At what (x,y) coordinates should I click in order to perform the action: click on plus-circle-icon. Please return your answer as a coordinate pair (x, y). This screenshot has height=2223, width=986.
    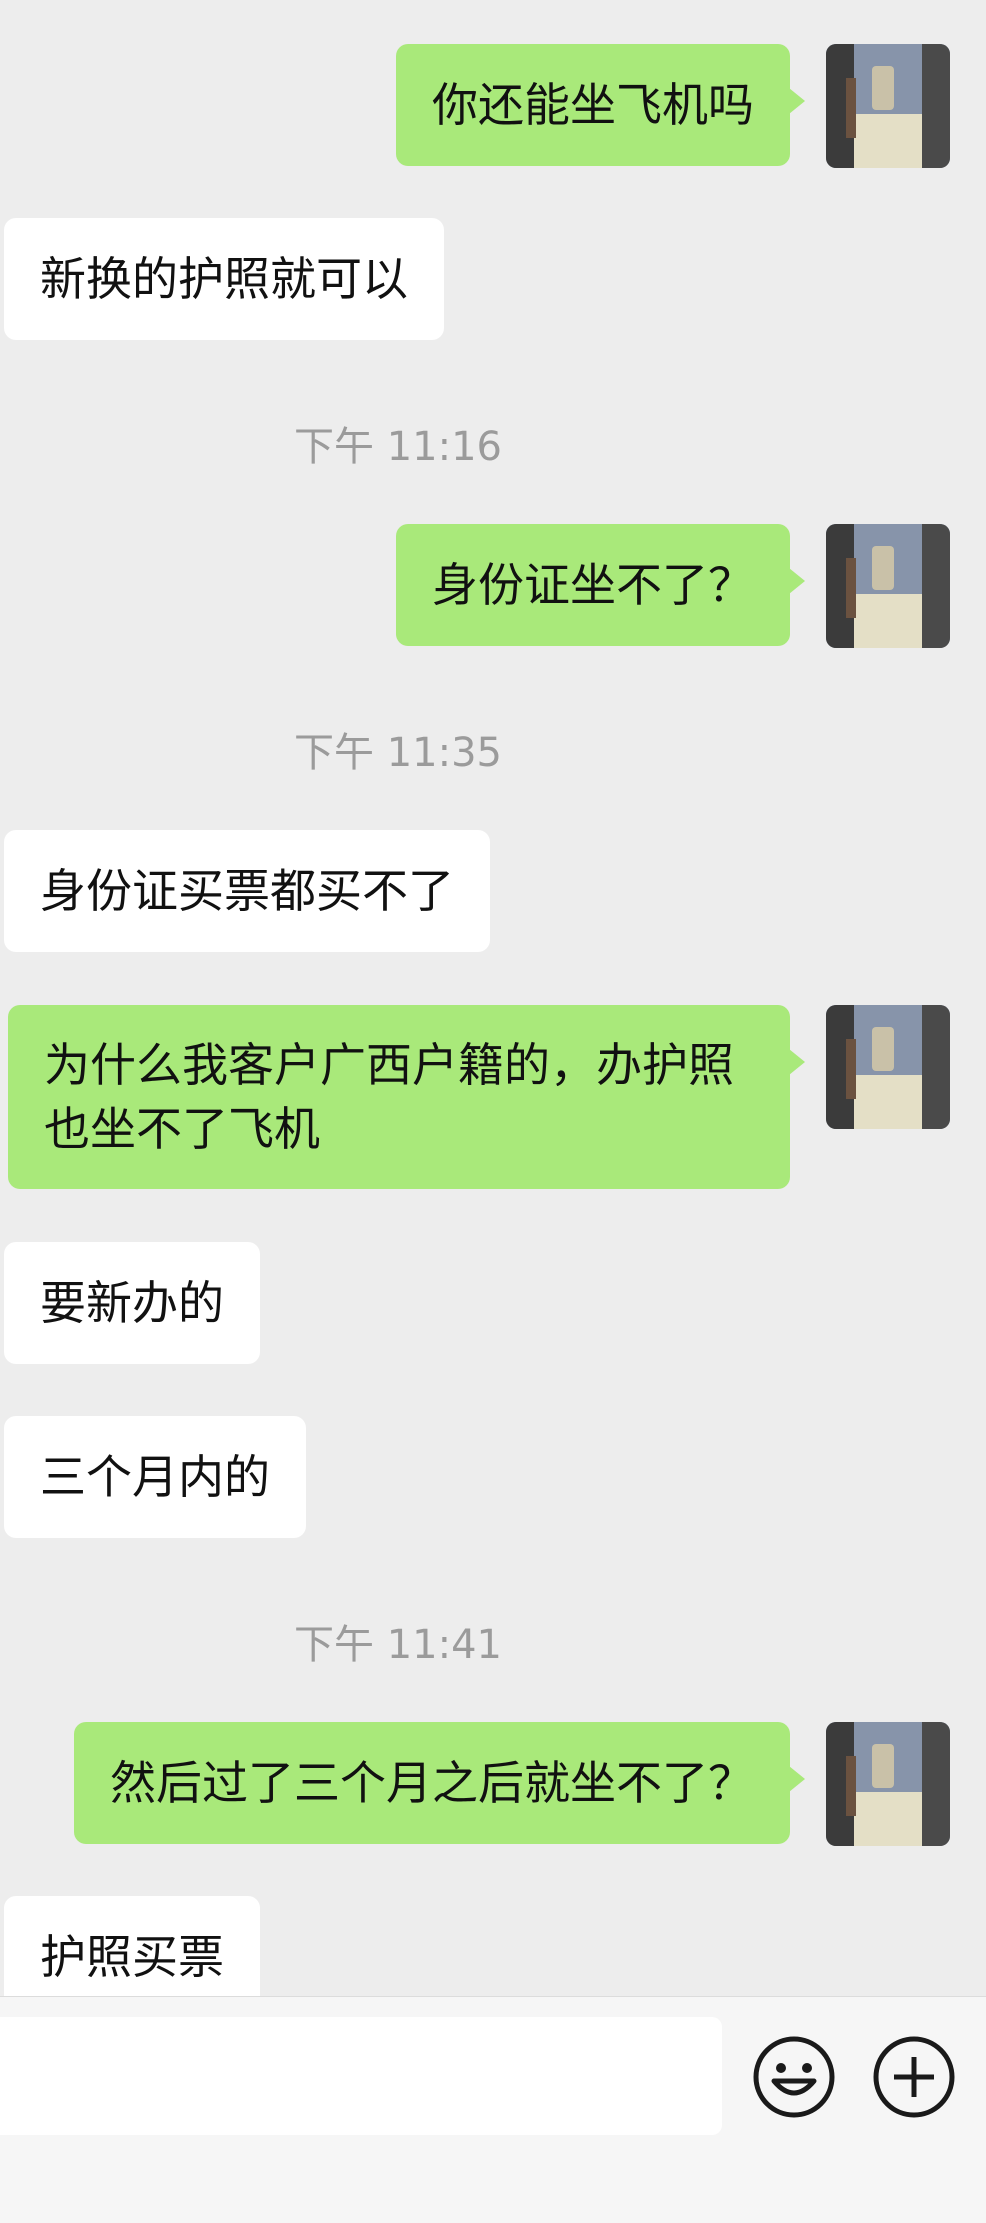
    Looking at the image, I should click on (914, 2077).